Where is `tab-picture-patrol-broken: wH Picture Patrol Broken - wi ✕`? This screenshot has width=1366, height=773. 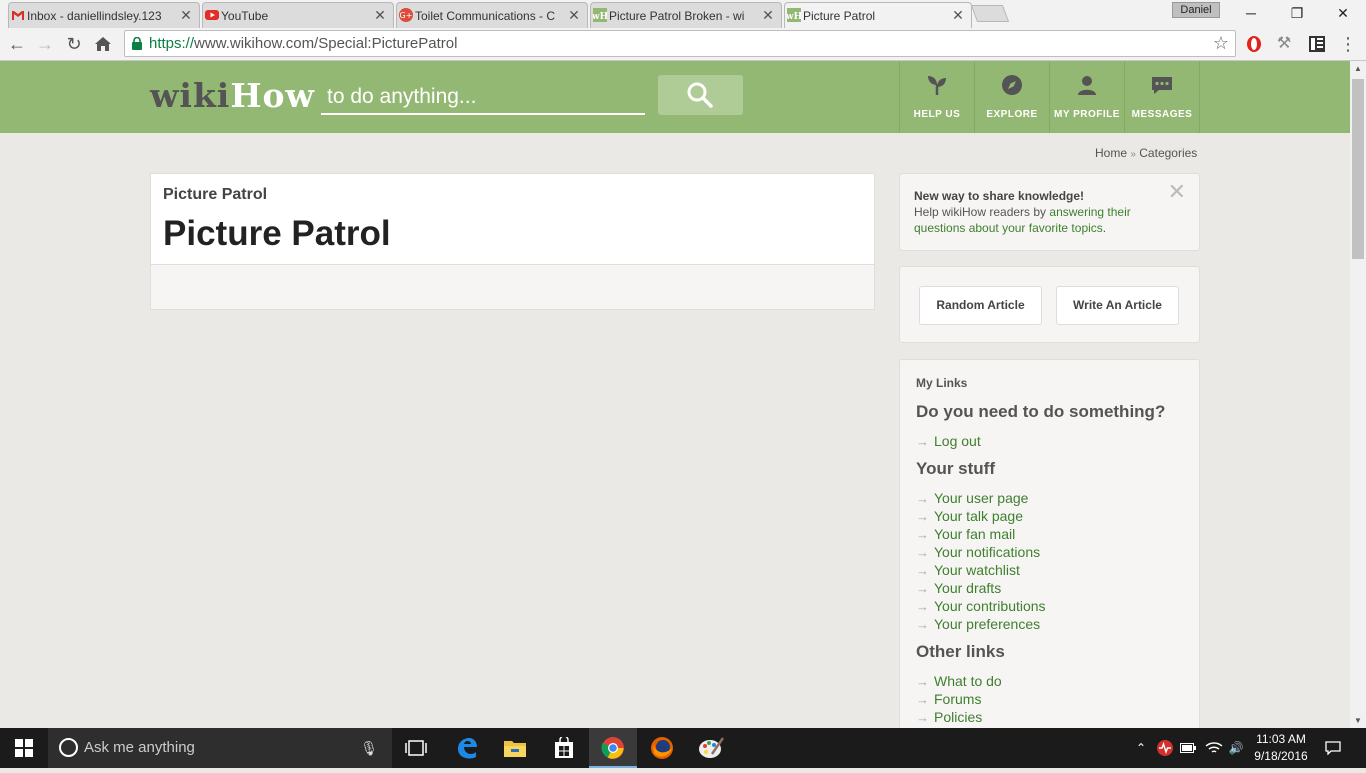
tab-picture-patrol-broken: wH Picture Patrol Broken - wi ✕ is located at coordinates (686, 15).